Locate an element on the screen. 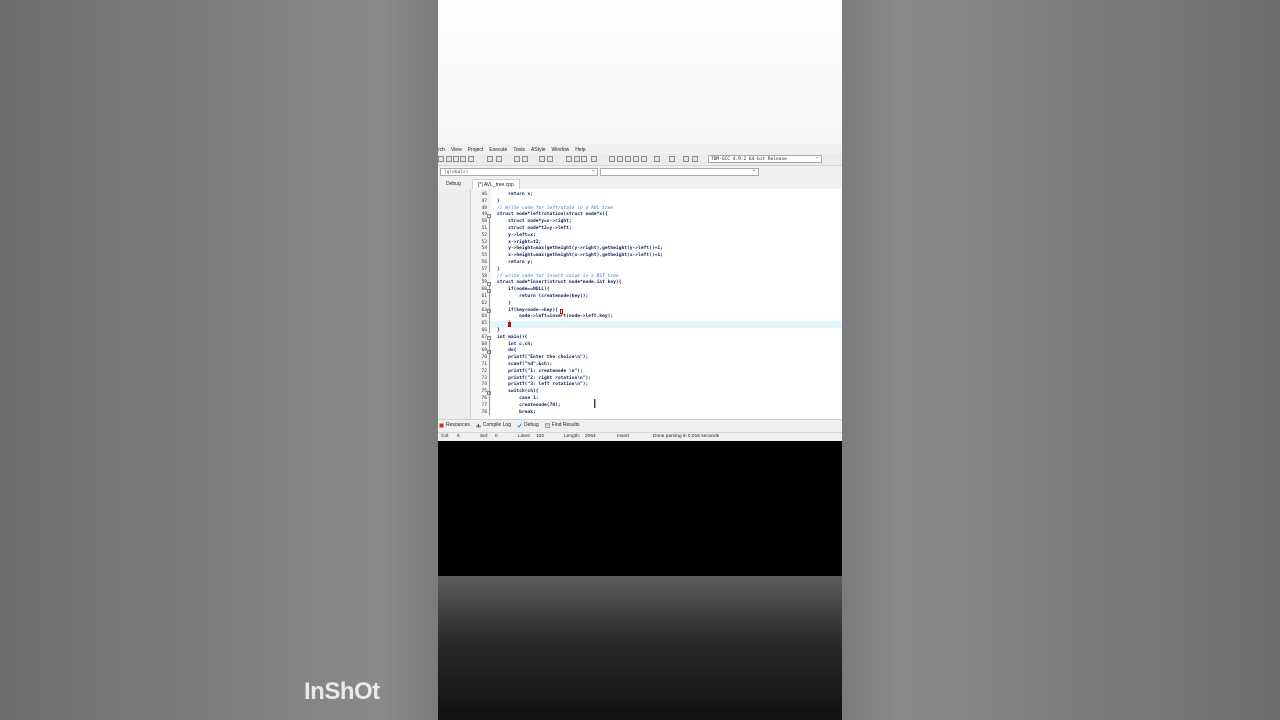 This screenshot has width=1280, height=720. function-scope-select is located at coordinates (679, 171).